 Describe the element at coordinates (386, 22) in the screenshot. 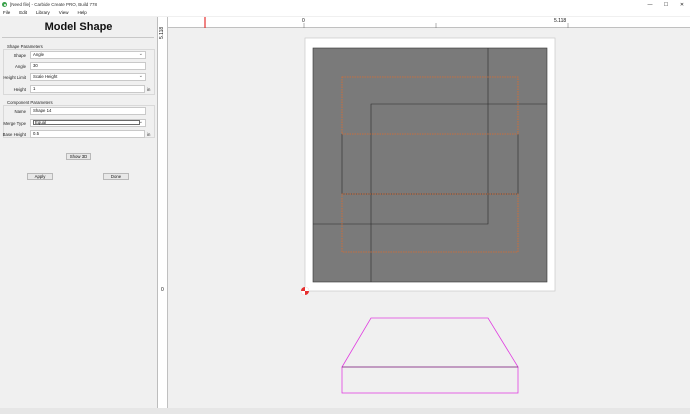

I see `top-ruler-ticks` at that location.